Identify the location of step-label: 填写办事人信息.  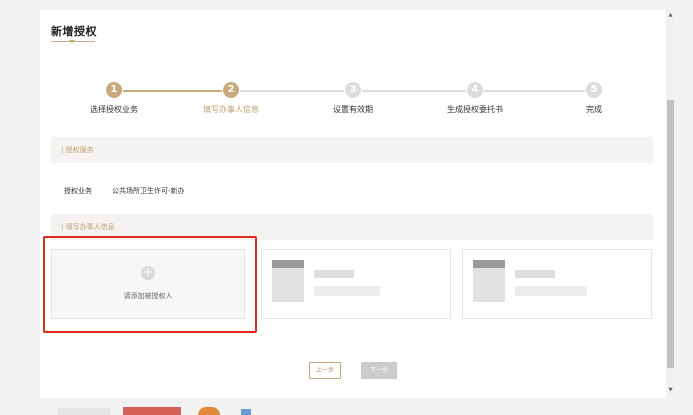
(231, 109).